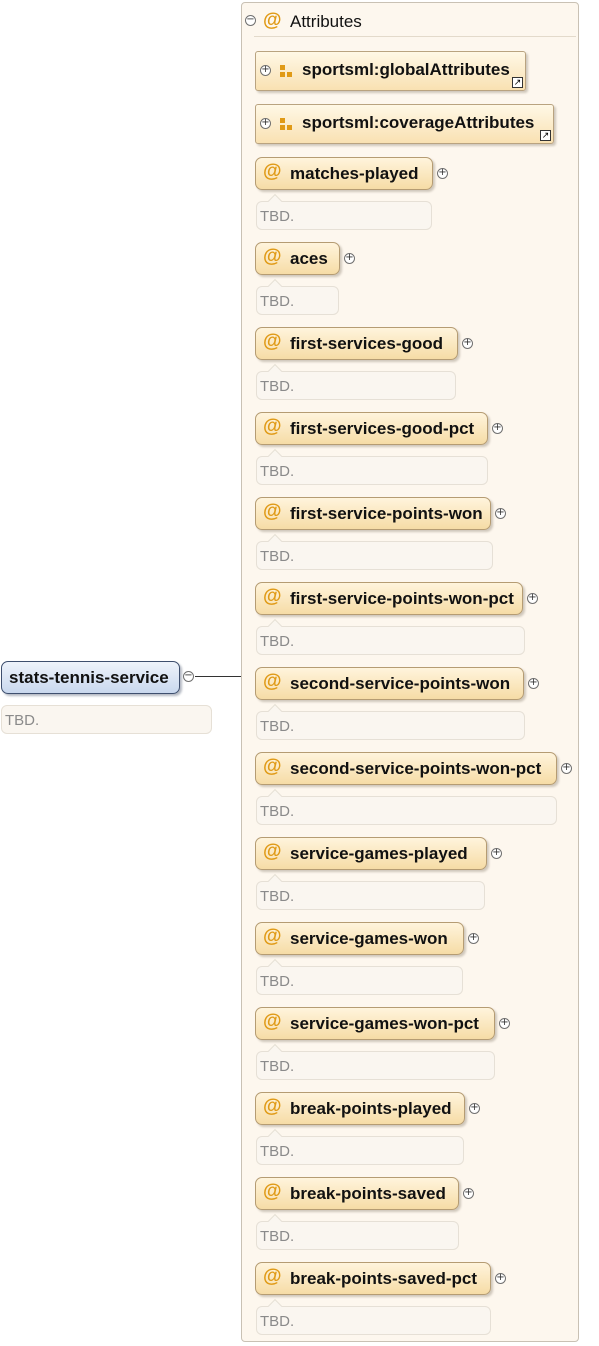 This screenshot has width=599, height=1346. I want to click on attribute-6: @ second-service-points-won, so click(389, 683).